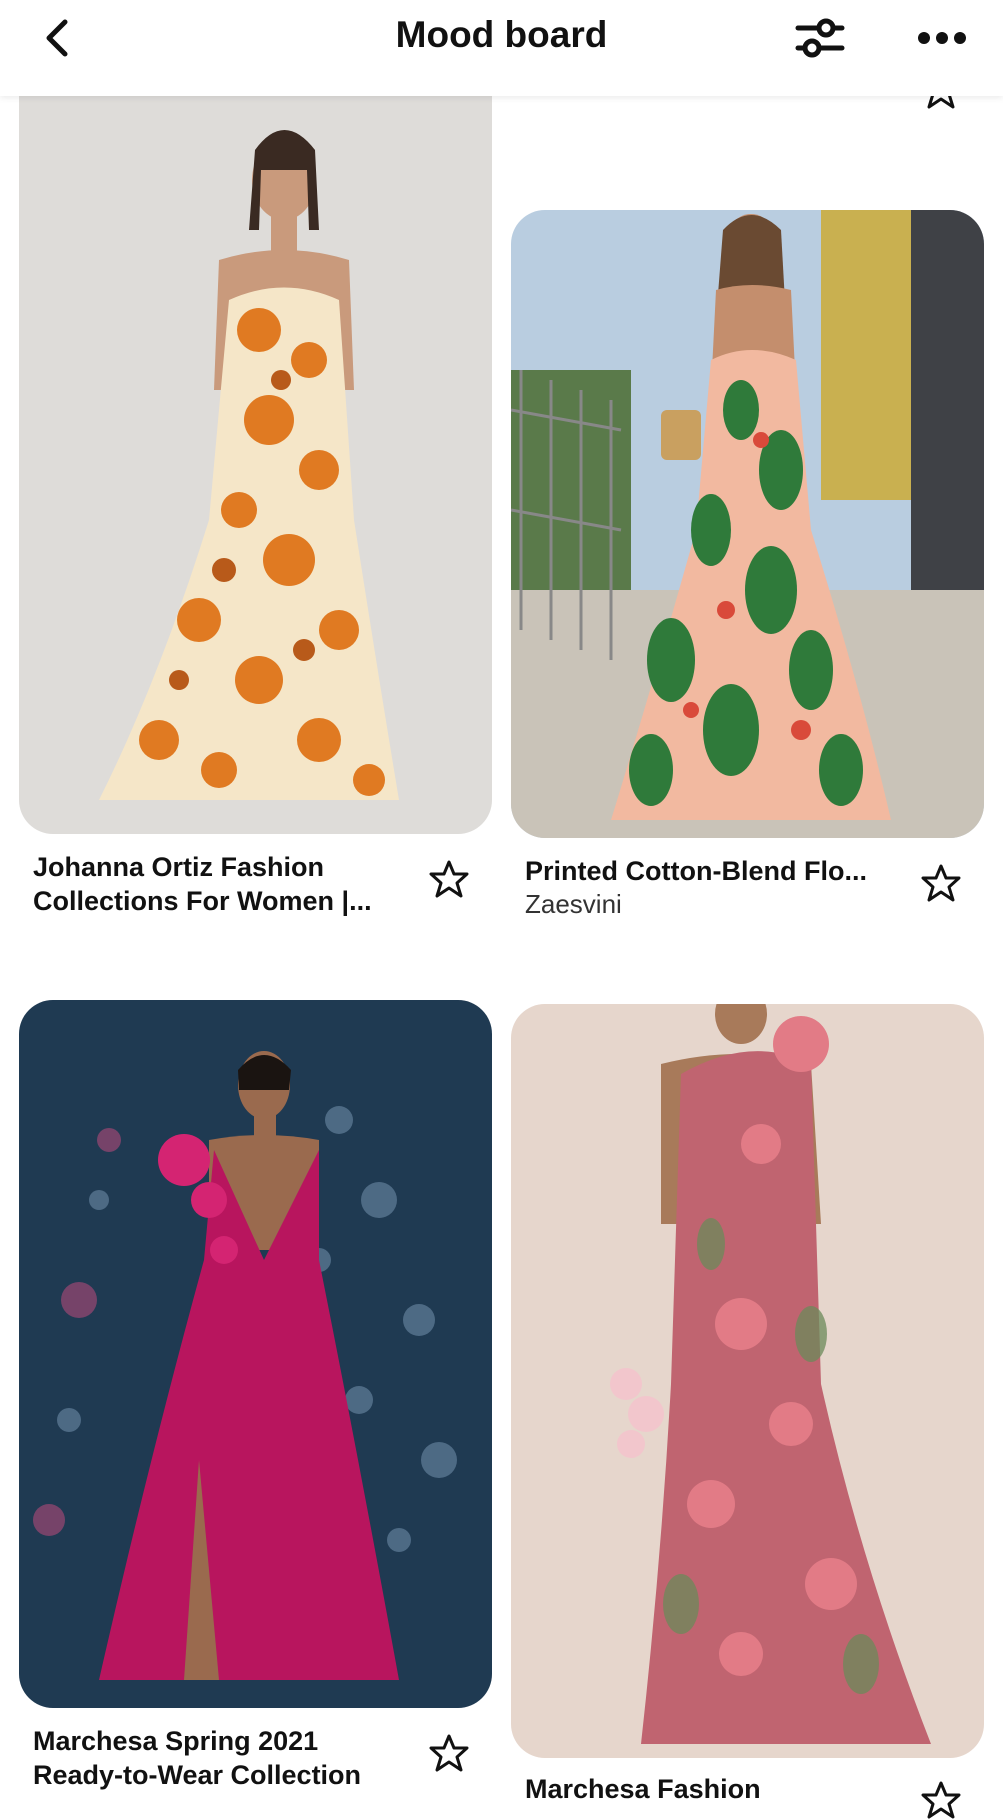  What do you see at coordinates (643, 1789) in the screenshot?
I see `pin-title-4: Marchesa Fashion` at bounding box center [643, 1789].